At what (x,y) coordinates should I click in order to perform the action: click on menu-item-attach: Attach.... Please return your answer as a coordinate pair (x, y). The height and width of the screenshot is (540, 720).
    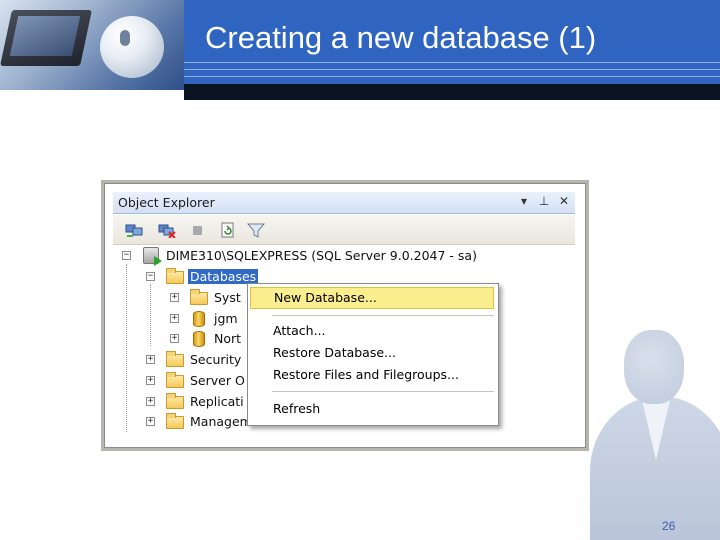
    Looking at the image, I should click on (372, 331).